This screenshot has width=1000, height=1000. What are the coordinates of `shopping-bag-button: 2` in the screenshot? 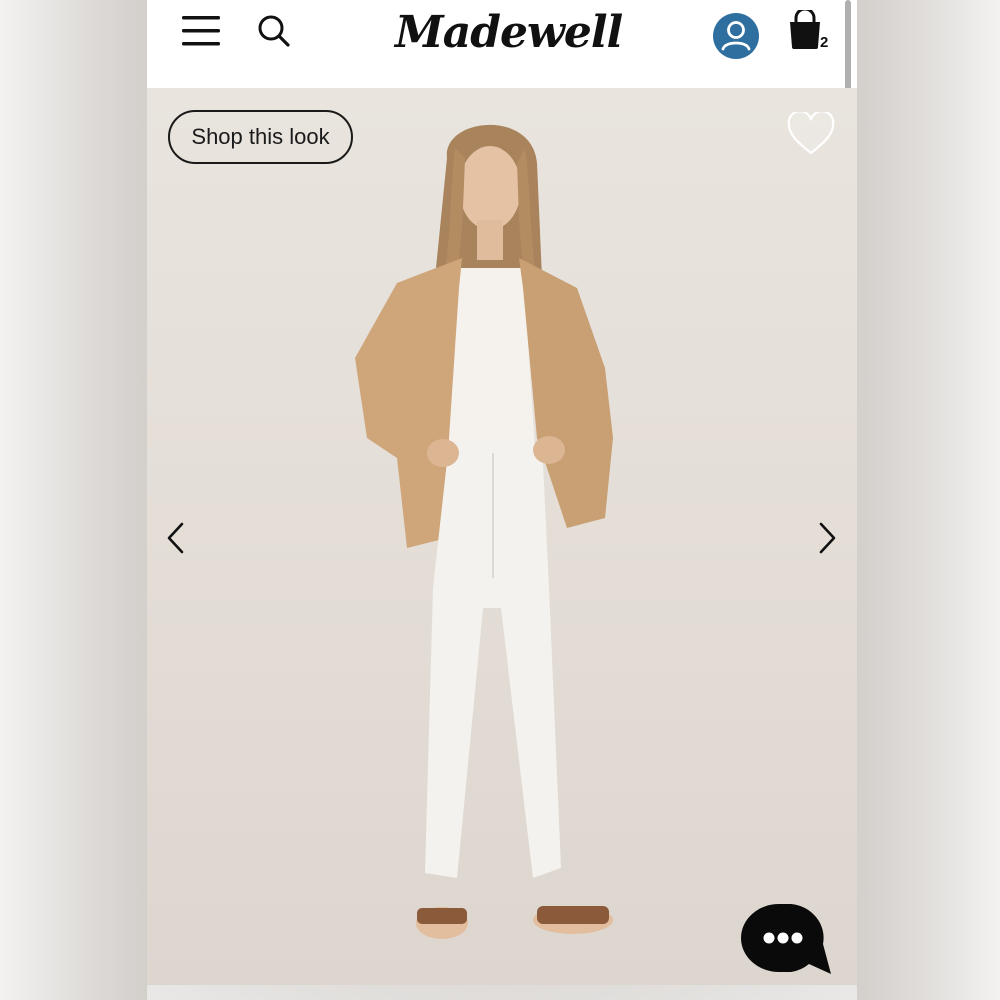 It's located at (811, 30).